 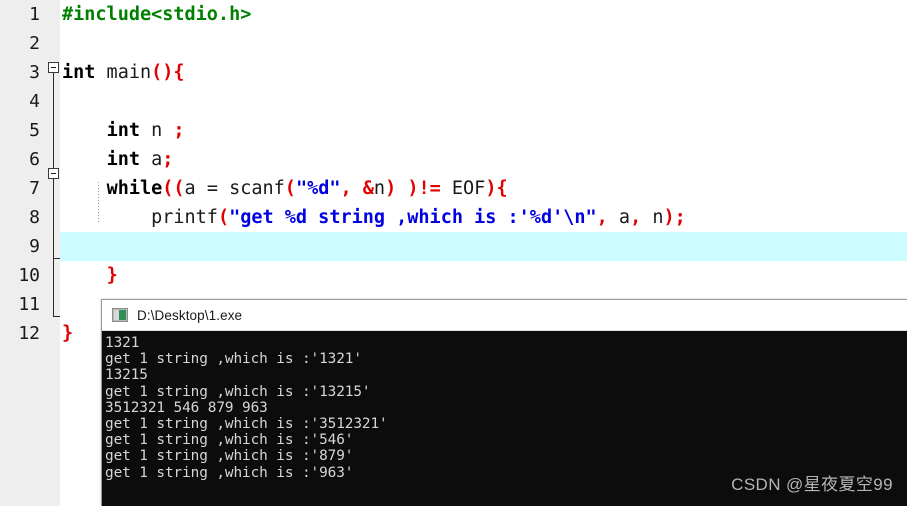 What do you see at coordinates (453, 43) in the screenshot?
I see `code-line: 2` at bounding box center [453, 43].